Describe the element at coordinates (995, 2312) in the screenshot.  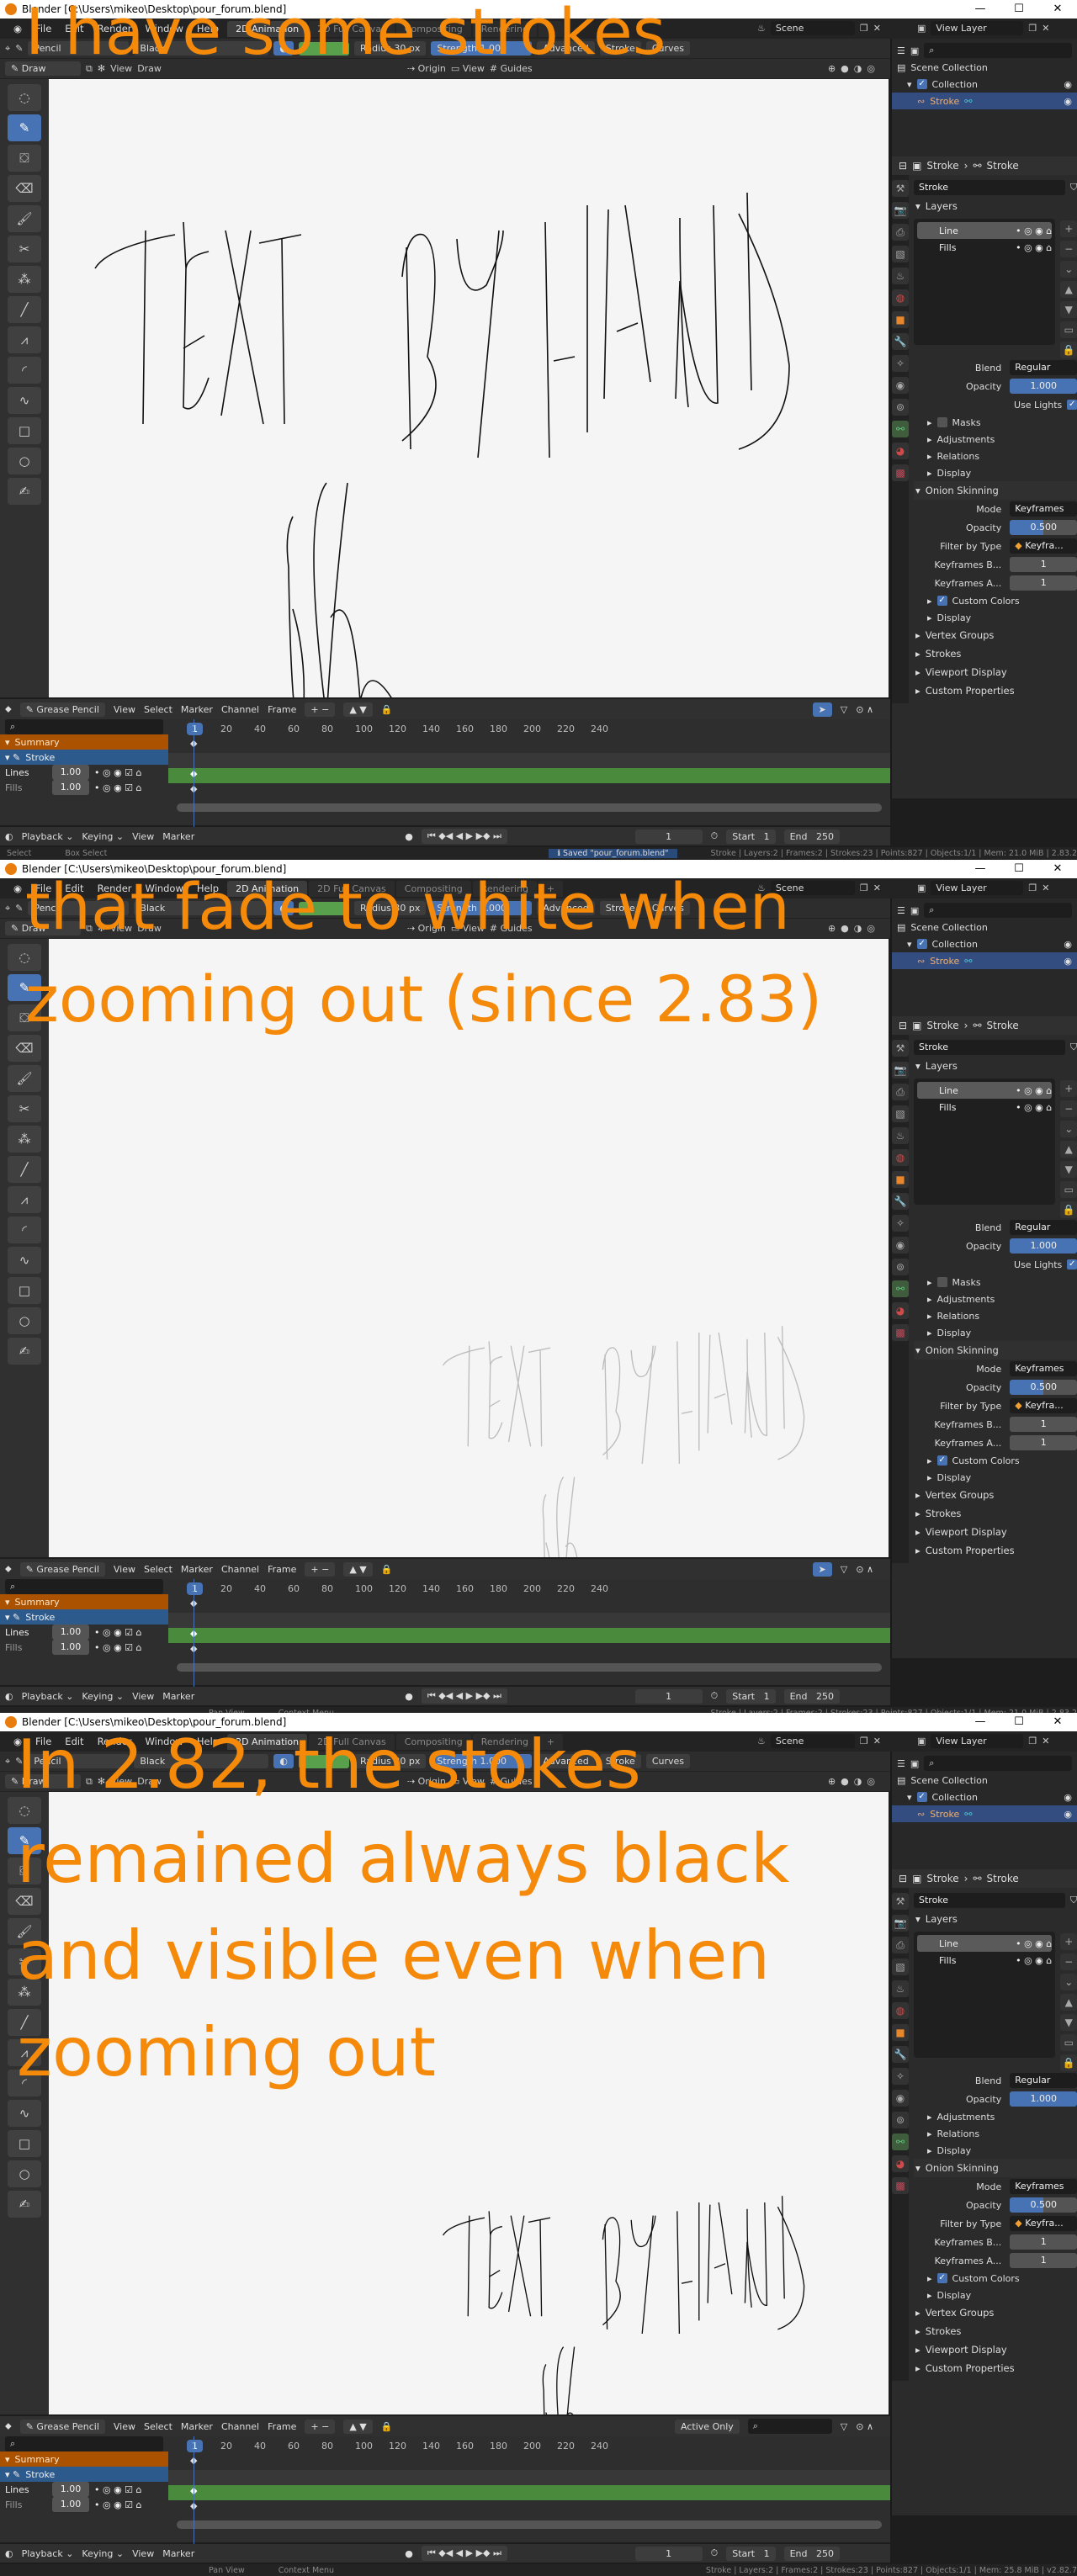
I see `vertex-groups-panel: ▸ Vertex Groups` at that location.